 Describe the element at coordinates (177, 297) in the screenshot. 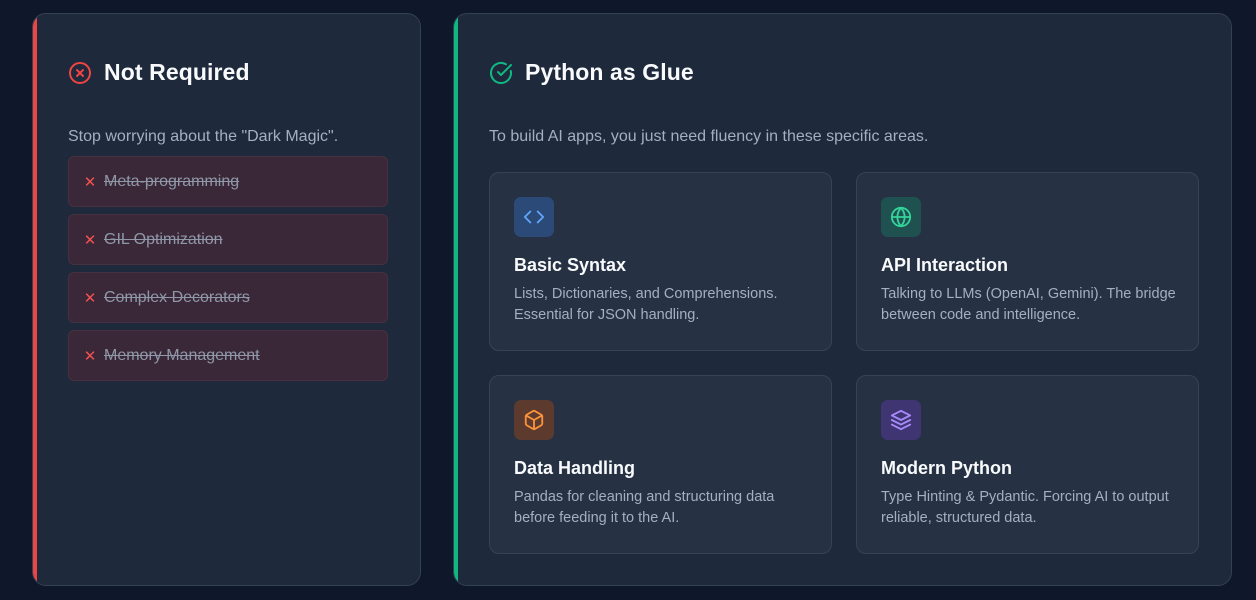

I see `list-item-label: Complex Decorators` at that location.